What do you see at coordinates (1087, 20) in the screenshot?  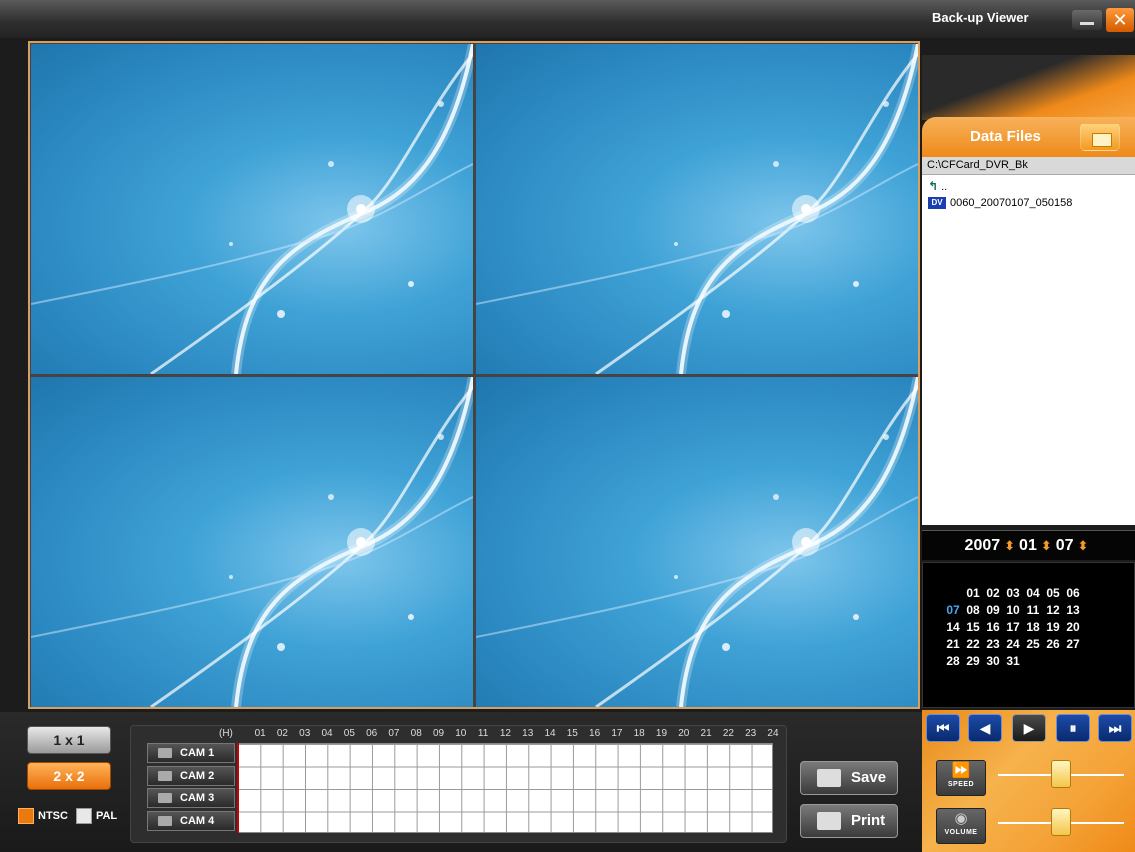 I see `minimize-button` at bounding box center [1087, 20].